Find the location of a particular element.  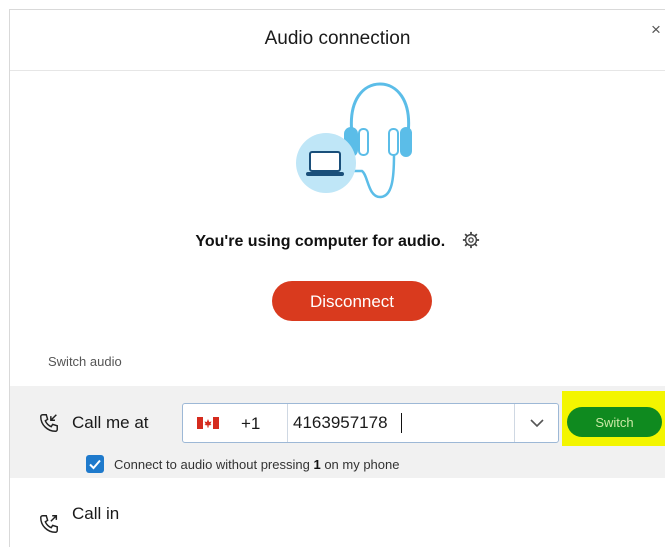

audio-status: You're using computer for audio. is located at coordinates (337, 241).